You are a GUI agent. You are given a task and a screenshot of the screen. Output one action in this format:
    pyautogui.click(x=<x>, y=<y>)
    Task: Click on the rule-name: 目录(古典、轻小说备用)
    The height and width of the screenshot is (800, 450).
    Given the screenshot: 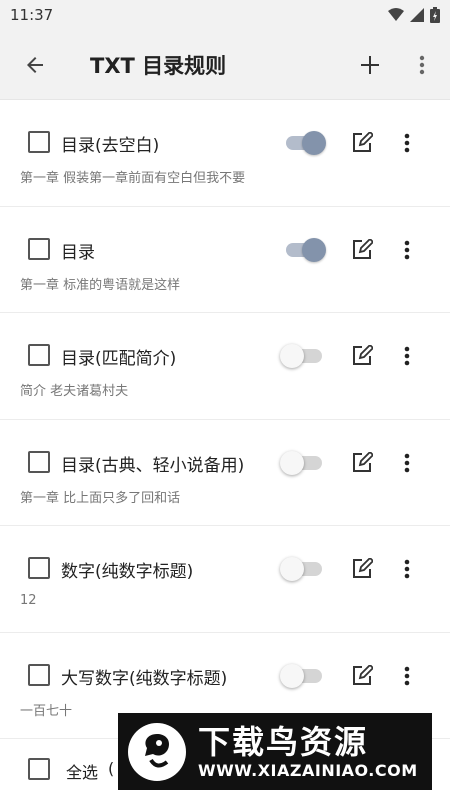 What is the action you would take?
    pyautogui.click(x=153, y=465)
    